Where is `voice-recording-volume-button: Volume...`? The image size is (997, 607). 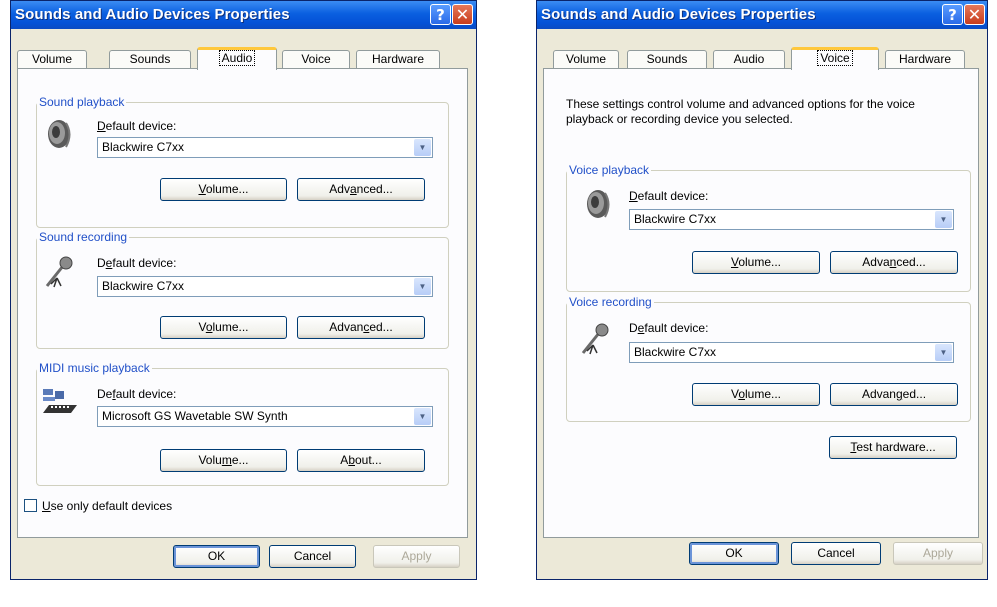 voice-recording-volume-button: Volume... is located at coordinates (756, 394).